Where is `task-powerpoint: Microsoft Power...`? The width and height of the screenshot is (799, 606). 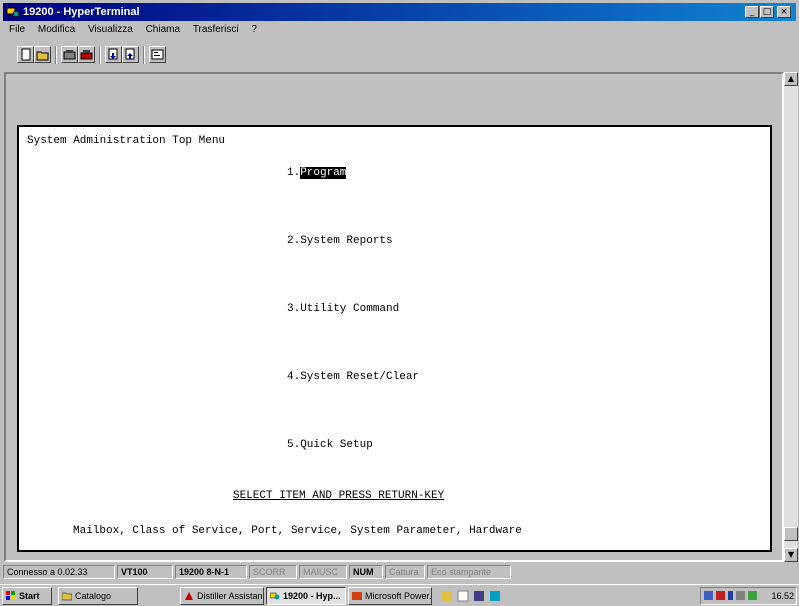 task-powerpoint: Microsoft Power... is located at coordinates (390, 596).